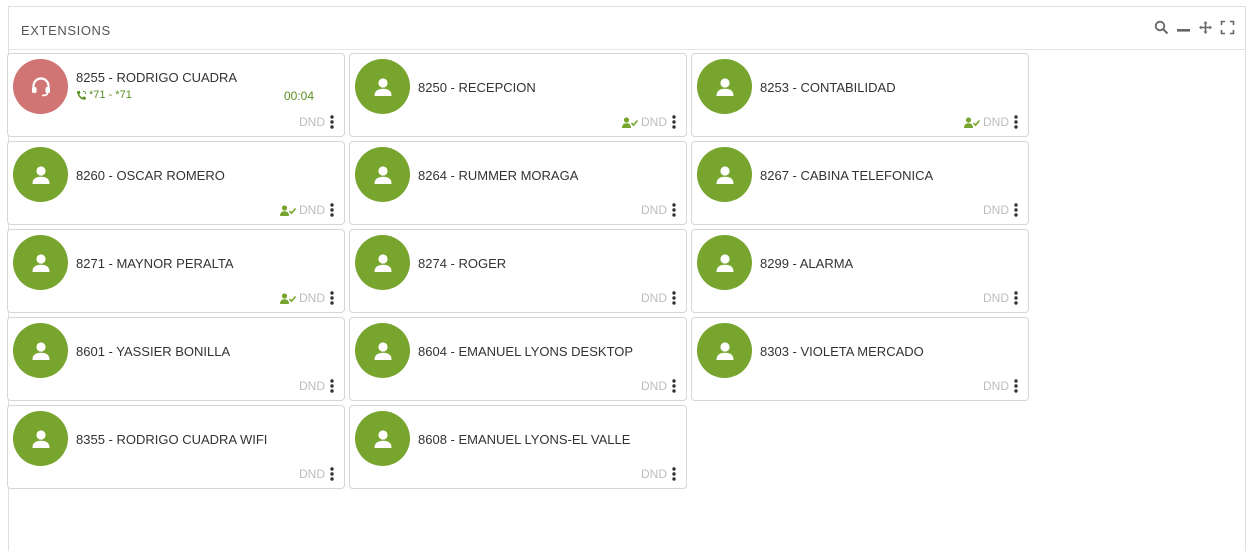  Describe the element at coordinates (1205, 27) in the screenshot. I see `move-icon` at that location.